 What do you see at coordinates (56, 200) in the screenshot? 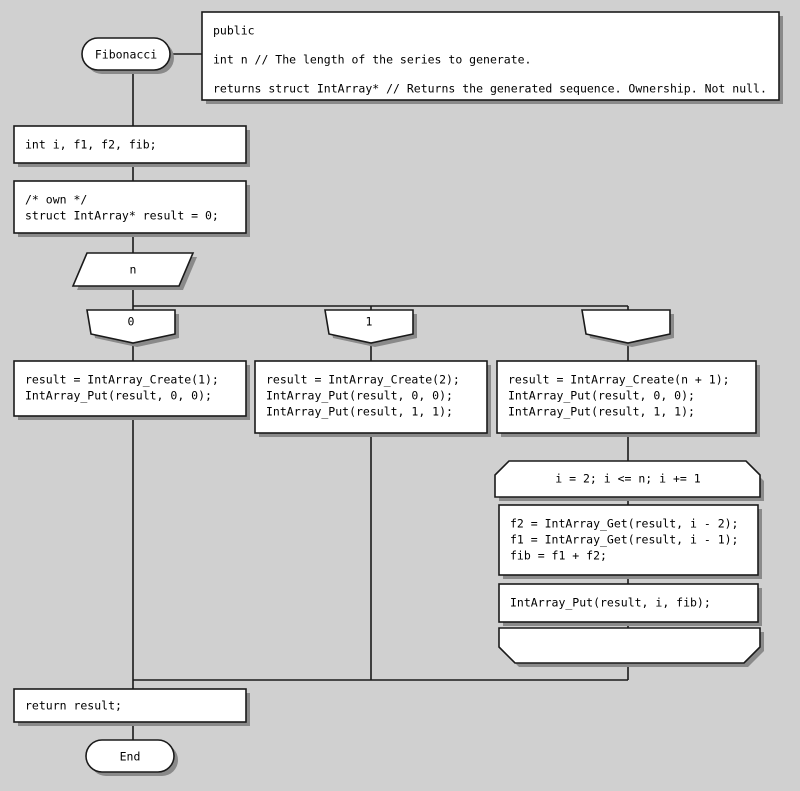
I see `declare-result-line-1: /* own */` at bounding box center [56, 200].